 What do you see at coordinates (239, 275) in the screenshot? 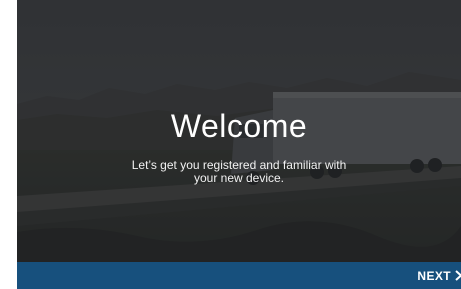
I see `bottom-navigation-bar: NEXT` at bounding box center [239, 275].